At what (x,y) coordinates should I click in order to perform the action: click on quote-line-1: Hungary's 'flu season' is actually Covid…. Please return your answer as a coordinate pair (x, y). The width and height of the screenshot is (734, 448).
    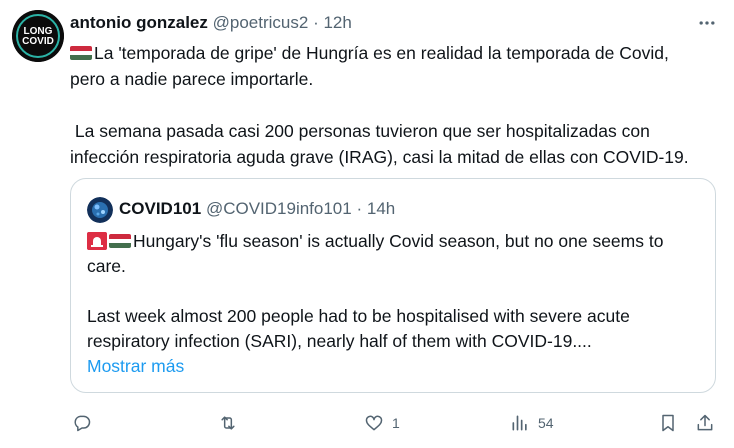
    Looking at the image, I should click on (398, 241).